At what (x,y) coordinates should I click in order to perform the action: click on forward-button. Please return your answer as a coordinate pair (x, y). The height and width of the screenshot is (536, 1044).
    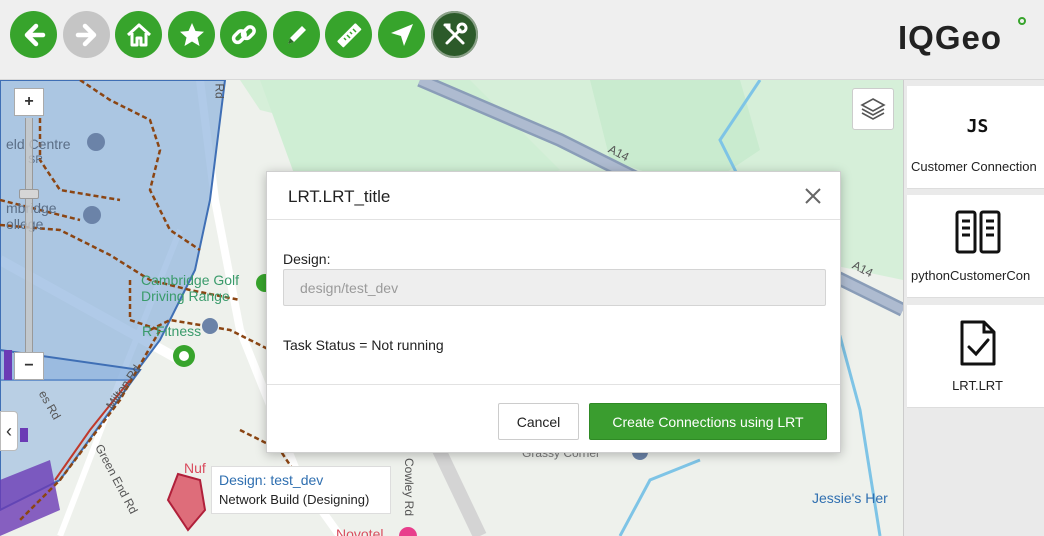
    Looking at the image, I should click on (86, 34).